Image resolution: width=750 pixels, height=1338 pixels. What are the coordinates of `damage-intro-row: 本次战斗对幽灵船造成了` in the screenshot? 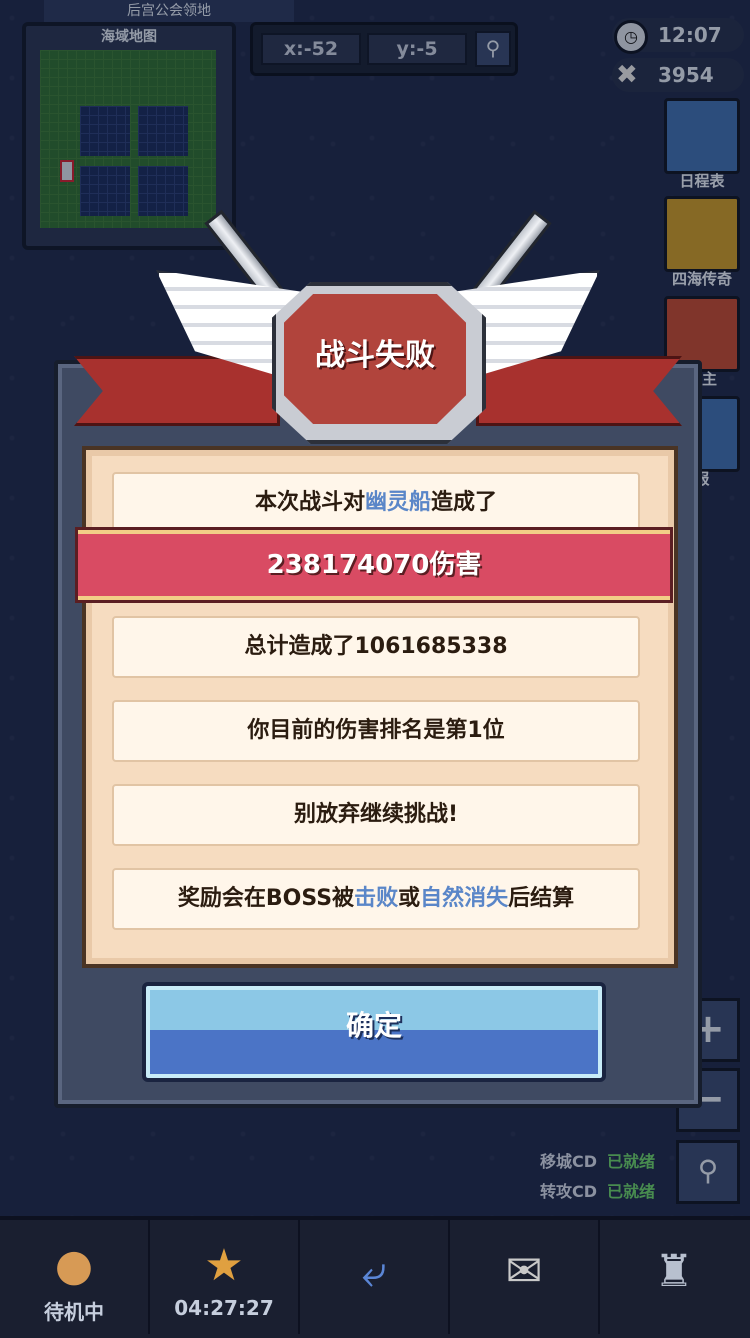 It's located at (376, 503).